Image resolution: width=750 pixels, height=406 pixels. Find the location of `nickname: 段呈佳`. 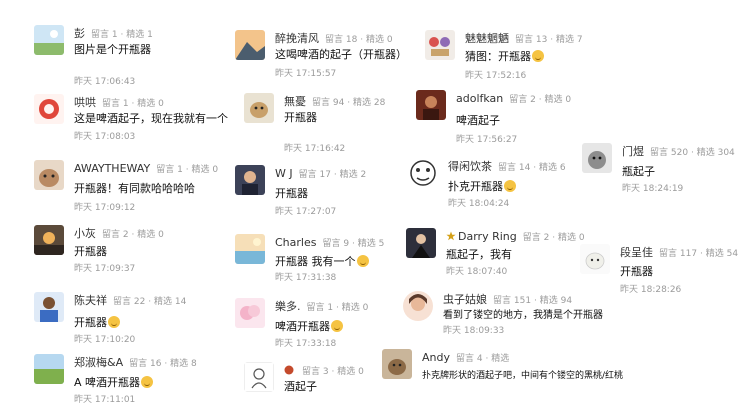

nickname: 段呈佳 is located at coordinates (636, 252).